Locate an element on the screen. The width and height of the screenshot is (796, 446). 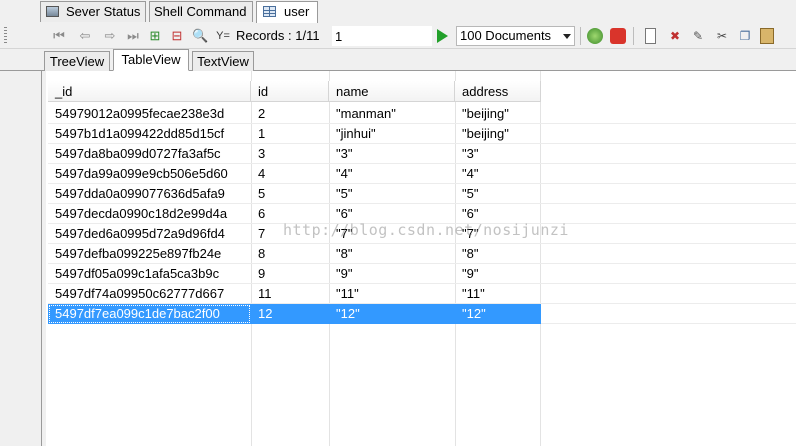
tab-tableview: TableView is located at coordinates (151, 60).